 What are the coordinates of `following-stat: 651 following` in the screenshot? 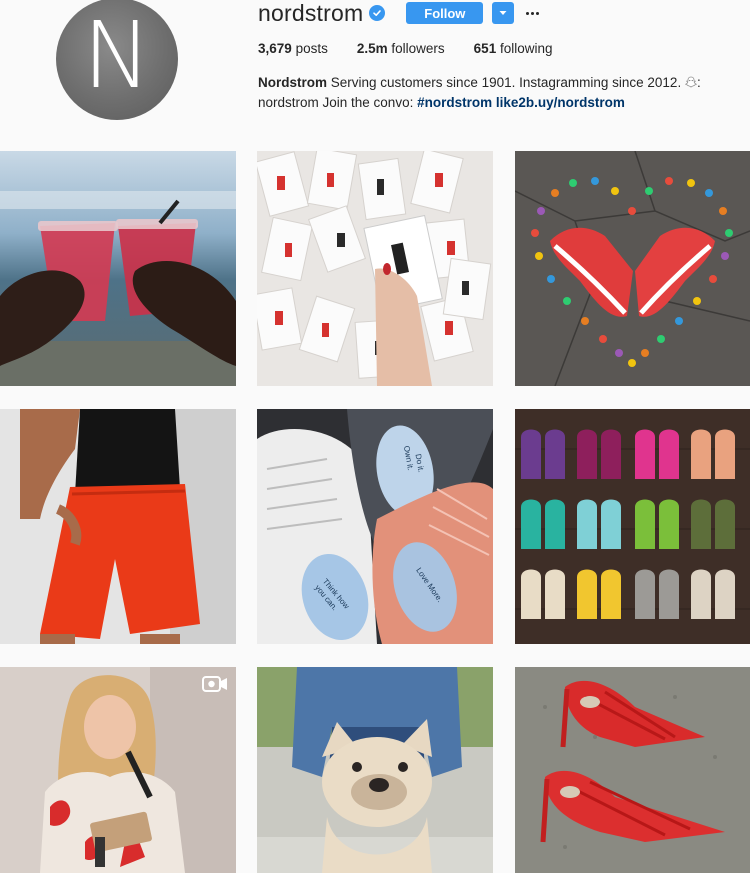 It's located at (513, 48).